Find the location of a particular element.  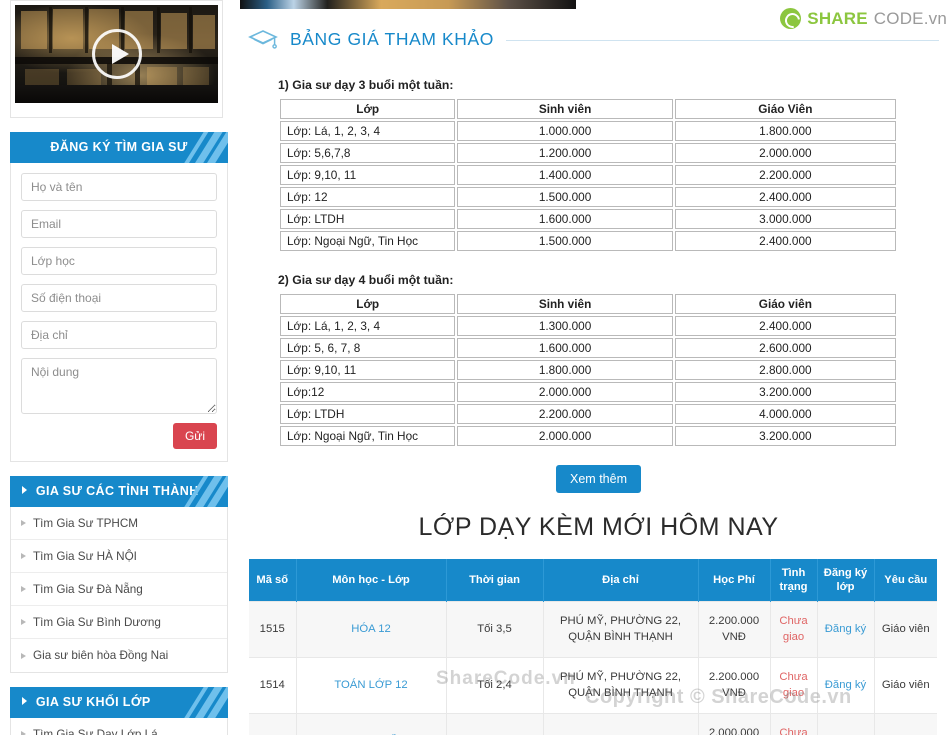

cell-sinhvien: 1.800.000 is located at coordinates (565, 370).